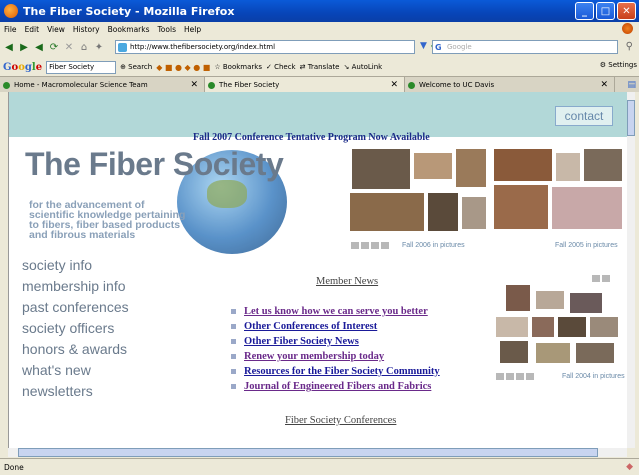  What do you see at coordinates (129, 29) in the screenshot?
I see `menu-bookmarks: Bookmarks` at bounding box center [129, 29].